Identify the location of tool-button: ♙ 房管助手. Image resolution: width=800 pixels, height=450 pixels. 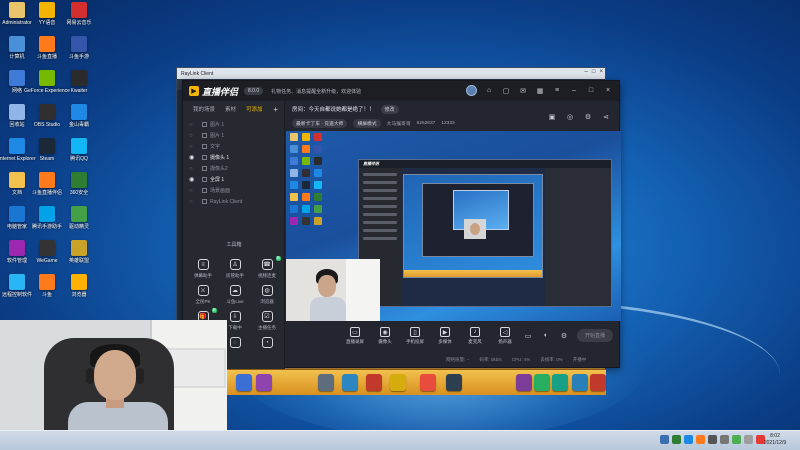
(235, 269).